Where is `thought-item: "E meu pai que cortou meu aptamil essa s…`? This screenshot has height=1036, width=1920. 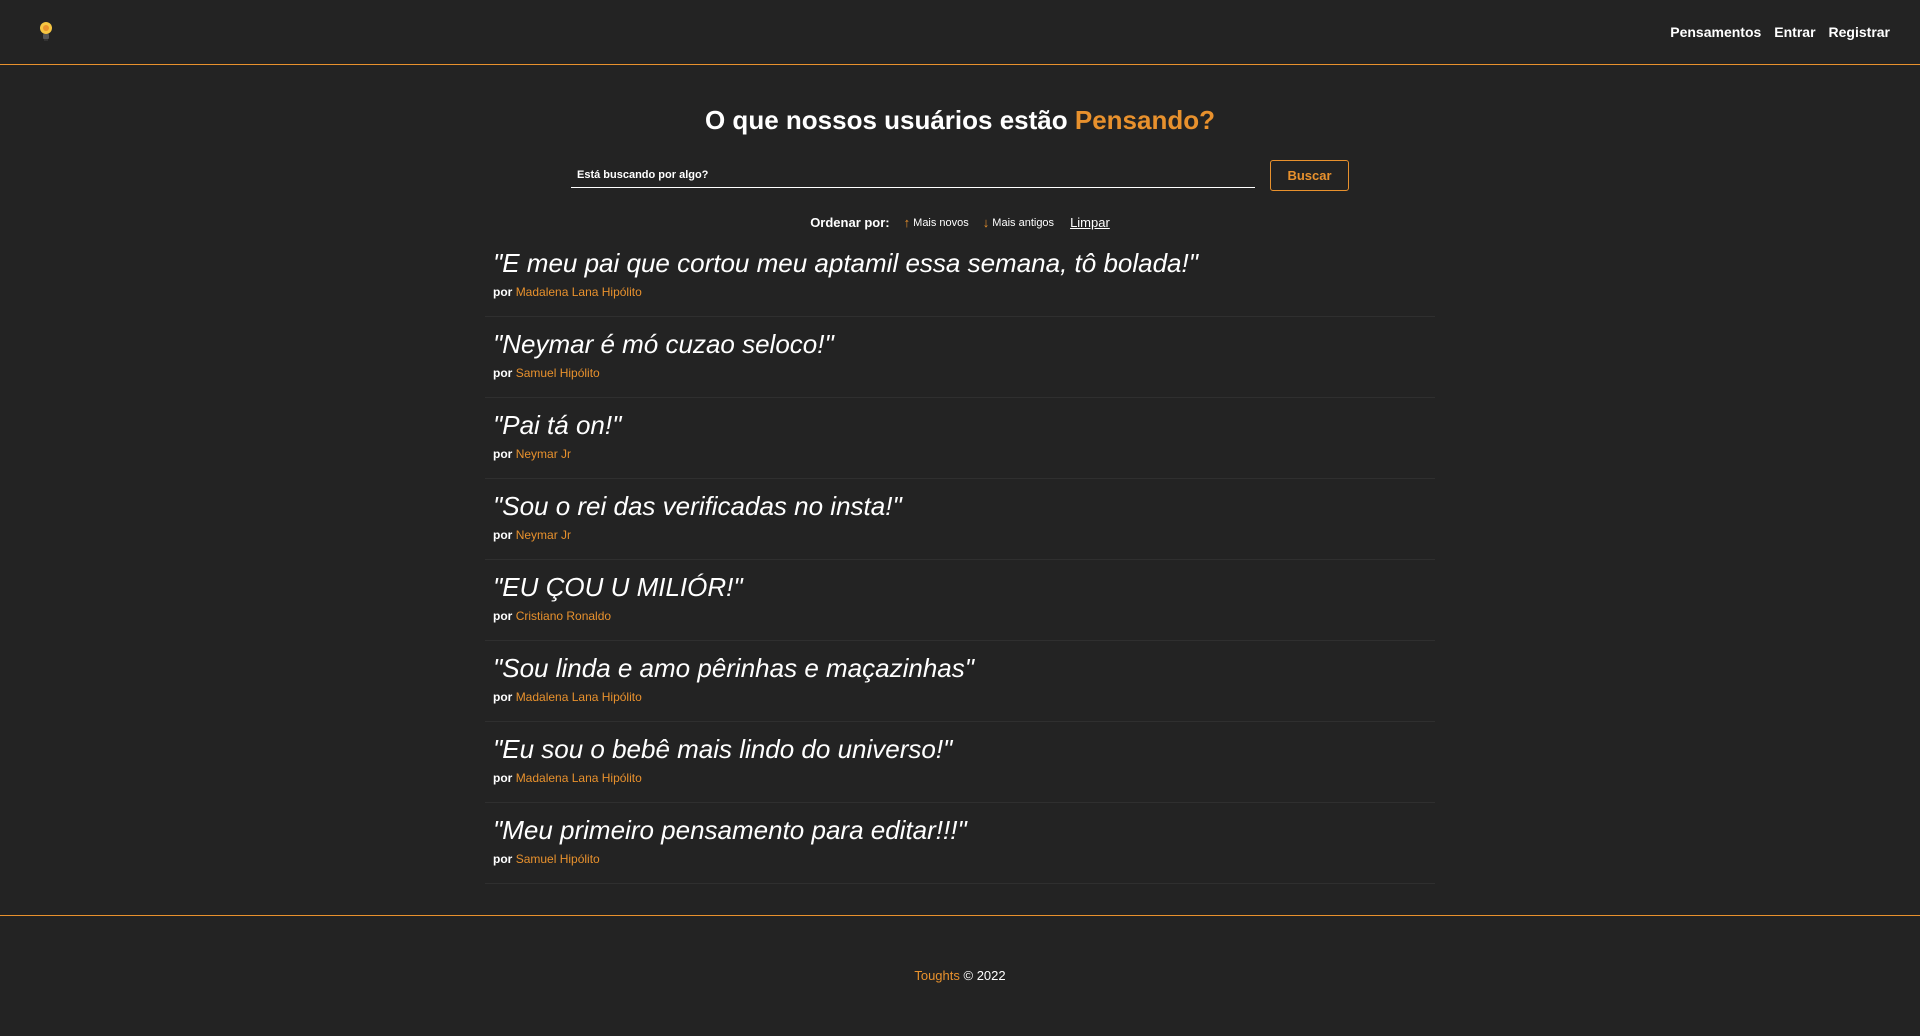
thought-item: "E meu pai que cortou meu aptamil essa s… is located at coordinates (960, 277).